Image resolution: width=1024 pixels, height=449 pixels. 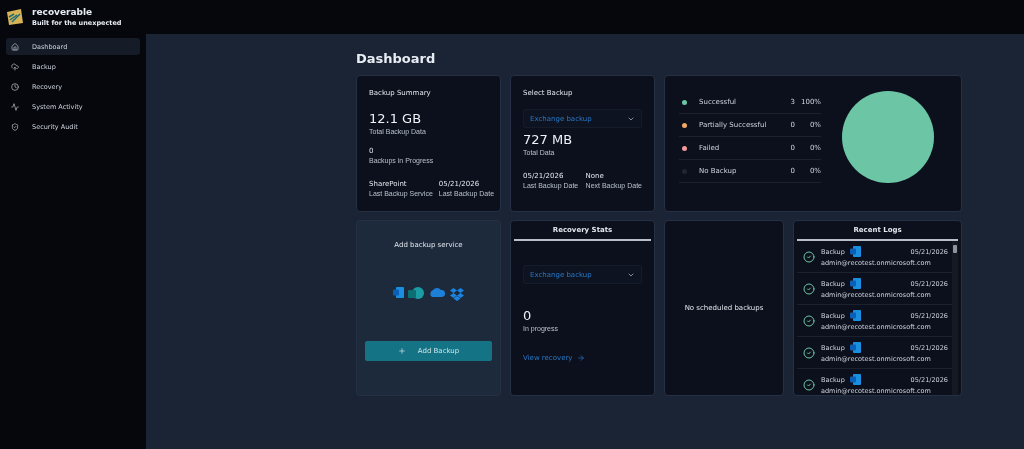 I want to click on cloud-icon, so click(x=437, y=292).